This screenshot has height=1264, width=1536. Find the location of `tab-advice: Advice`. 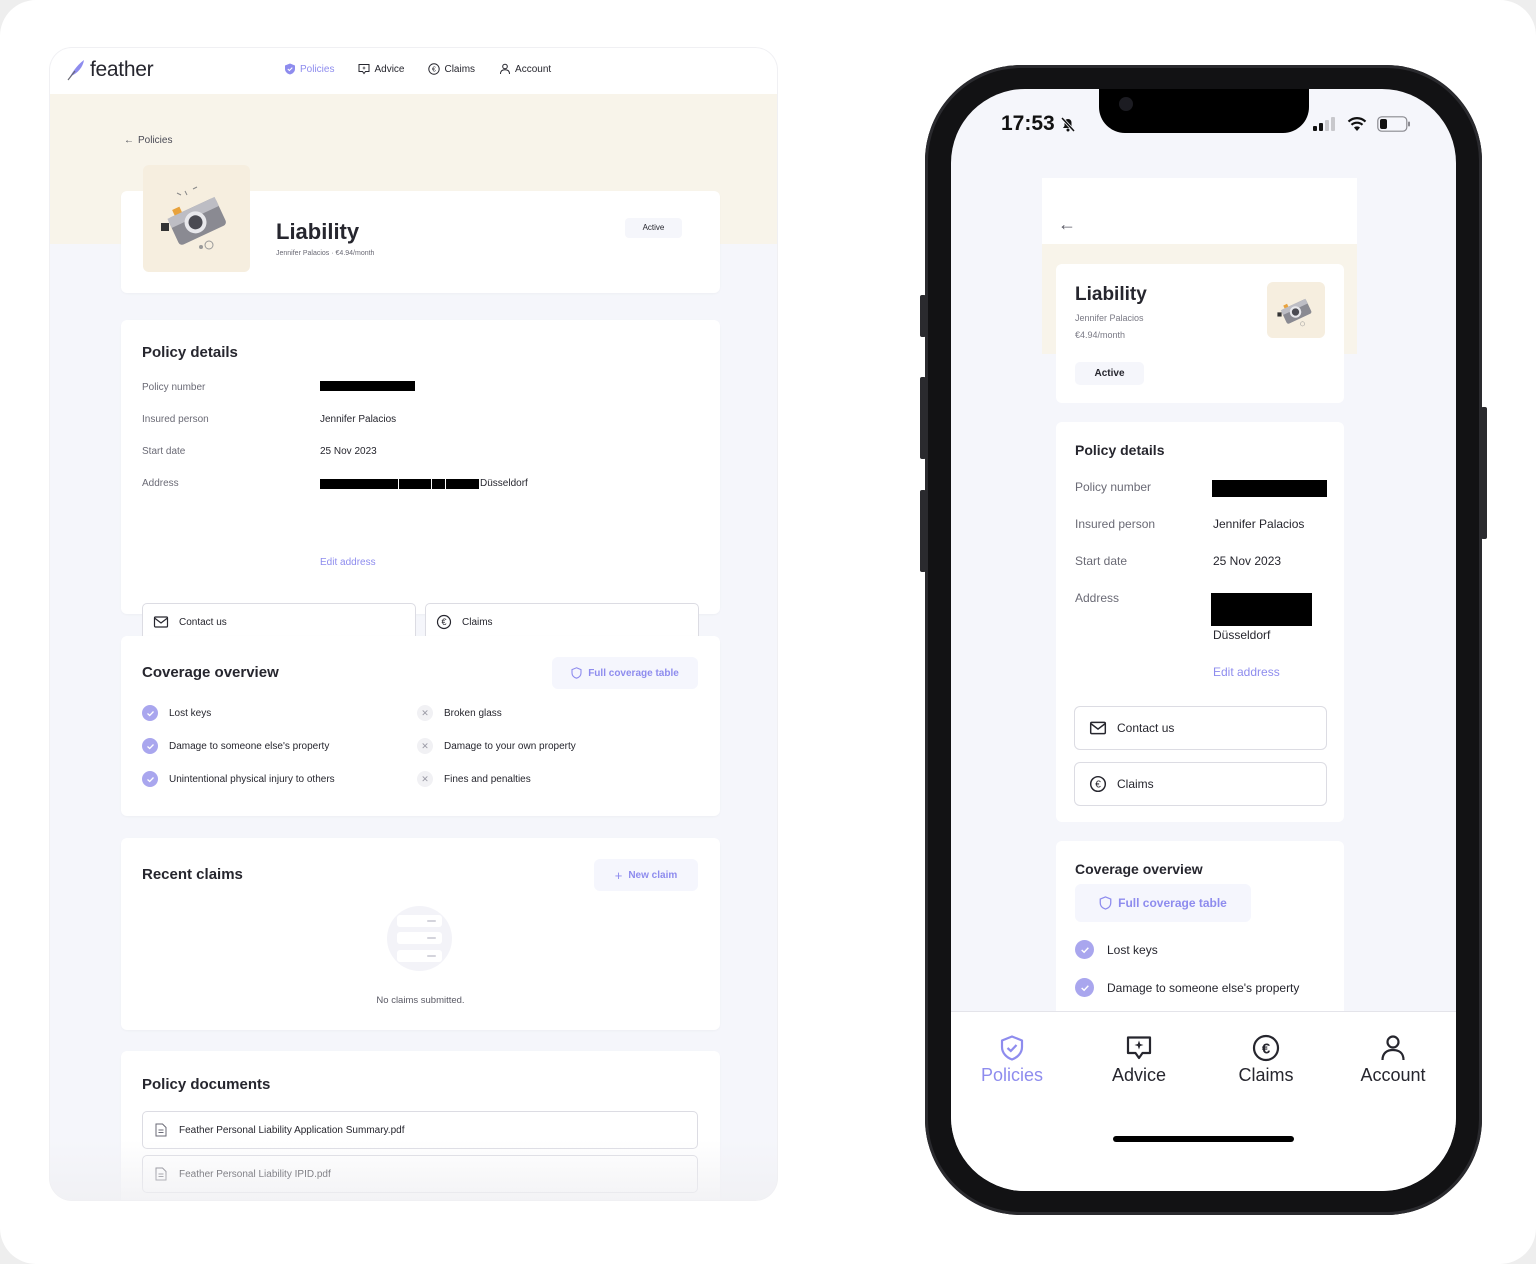

tab-advice: Advice is located at coordinates (1139, 1060).